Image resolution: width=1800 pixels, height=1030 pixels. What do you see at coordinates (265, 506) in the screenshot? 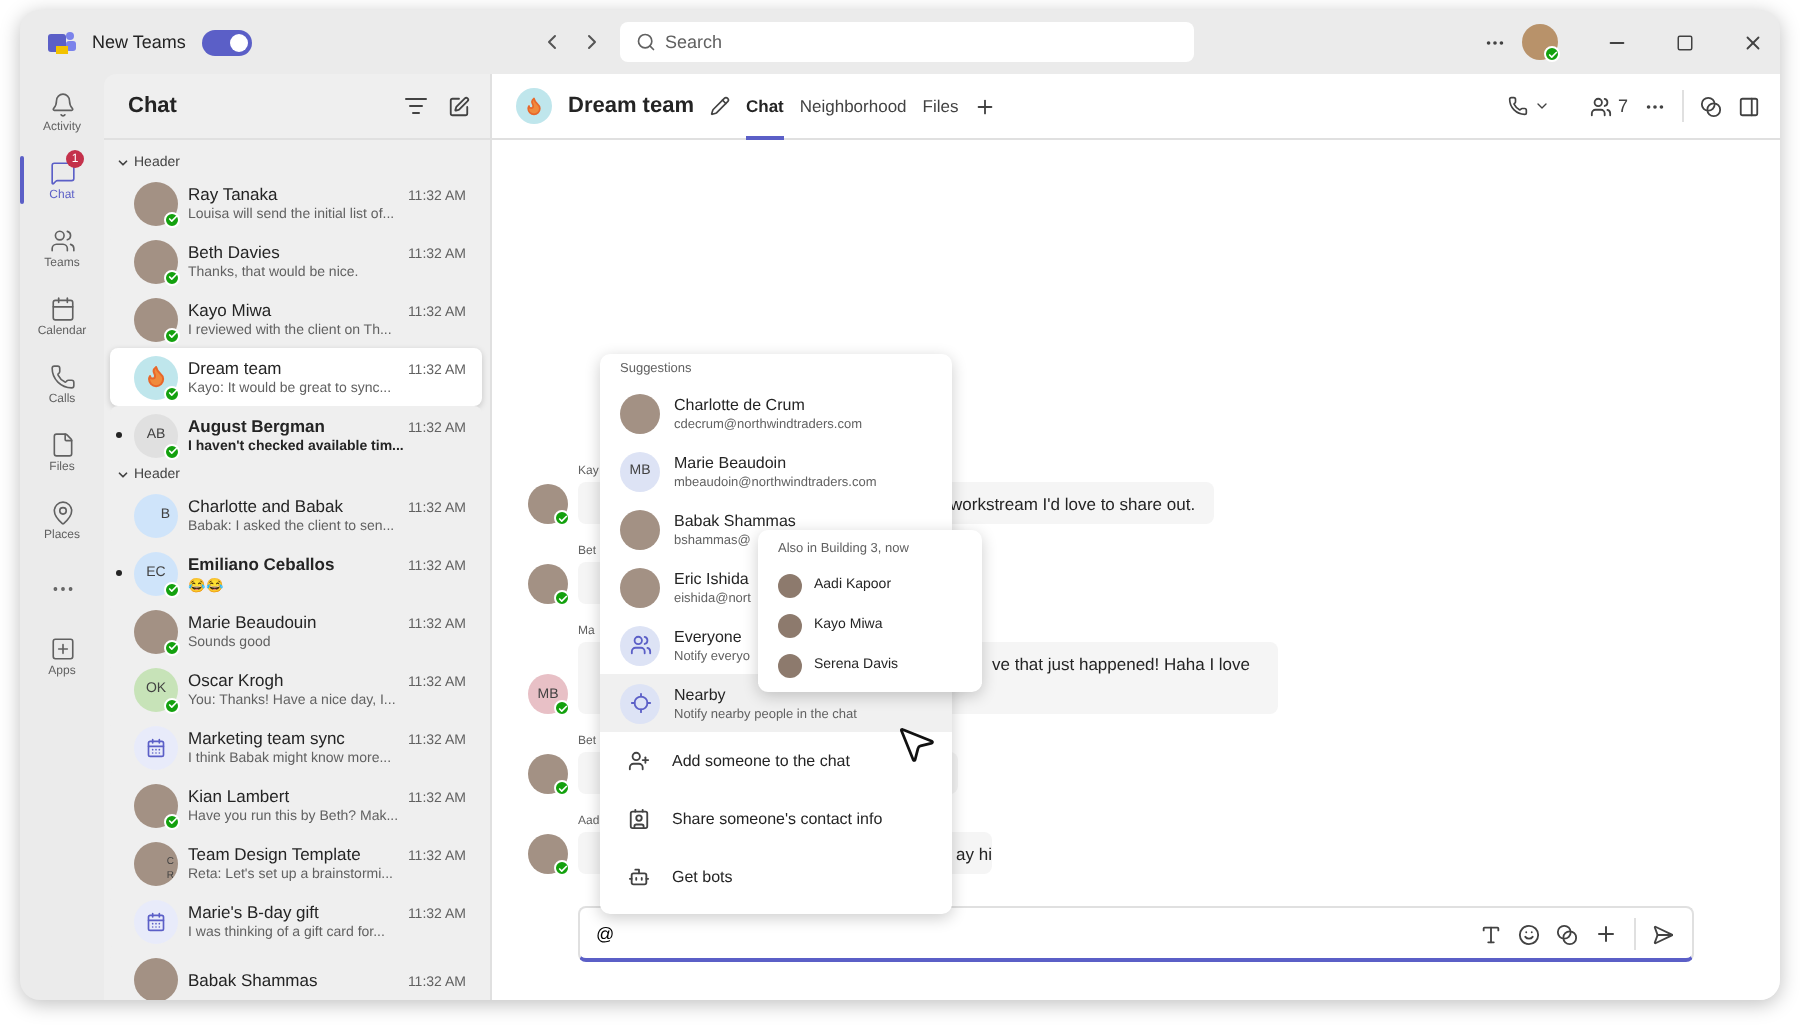
I see `chat-name: Charlotte and Babak` at bounding box center [265, 506].